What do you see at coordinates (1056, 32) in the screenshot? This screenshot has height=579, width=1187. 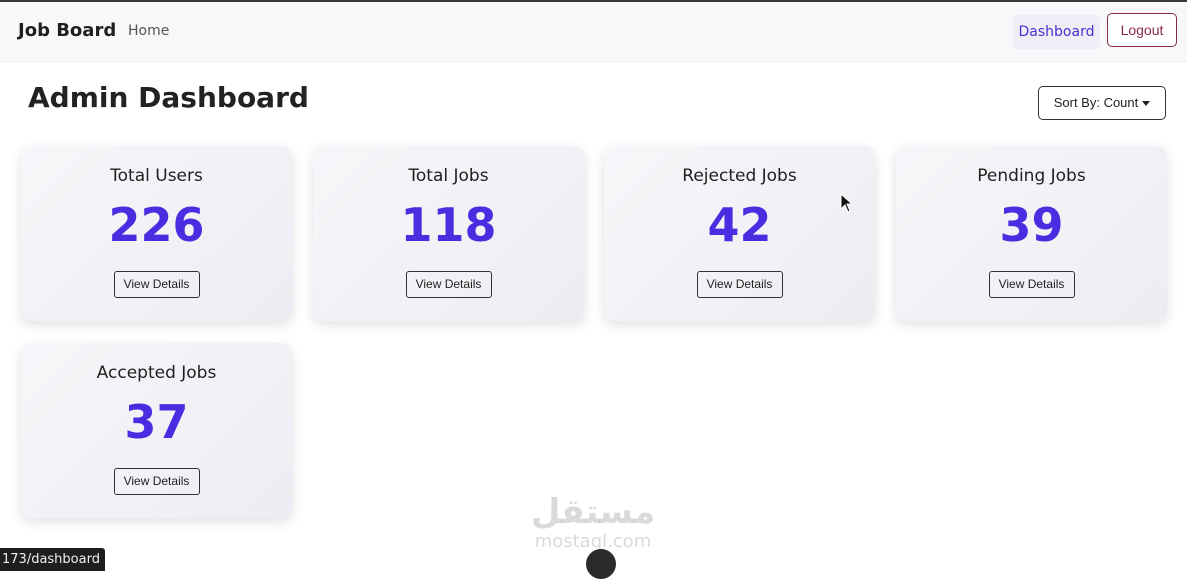 I see `nav-dashboard-link: Dashboard` at bounding box center [1056, 32].